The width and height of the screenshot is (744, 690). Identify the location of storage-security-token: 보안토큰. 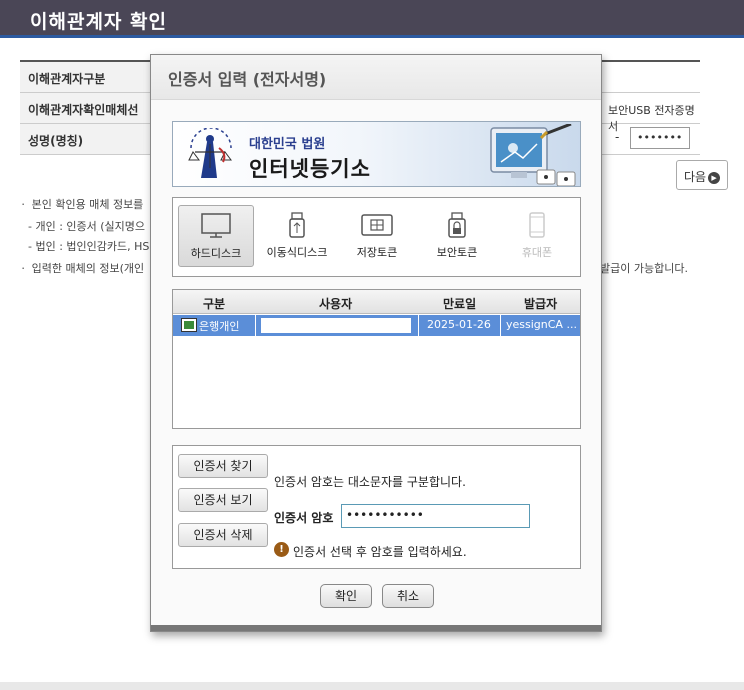
(457, 236).